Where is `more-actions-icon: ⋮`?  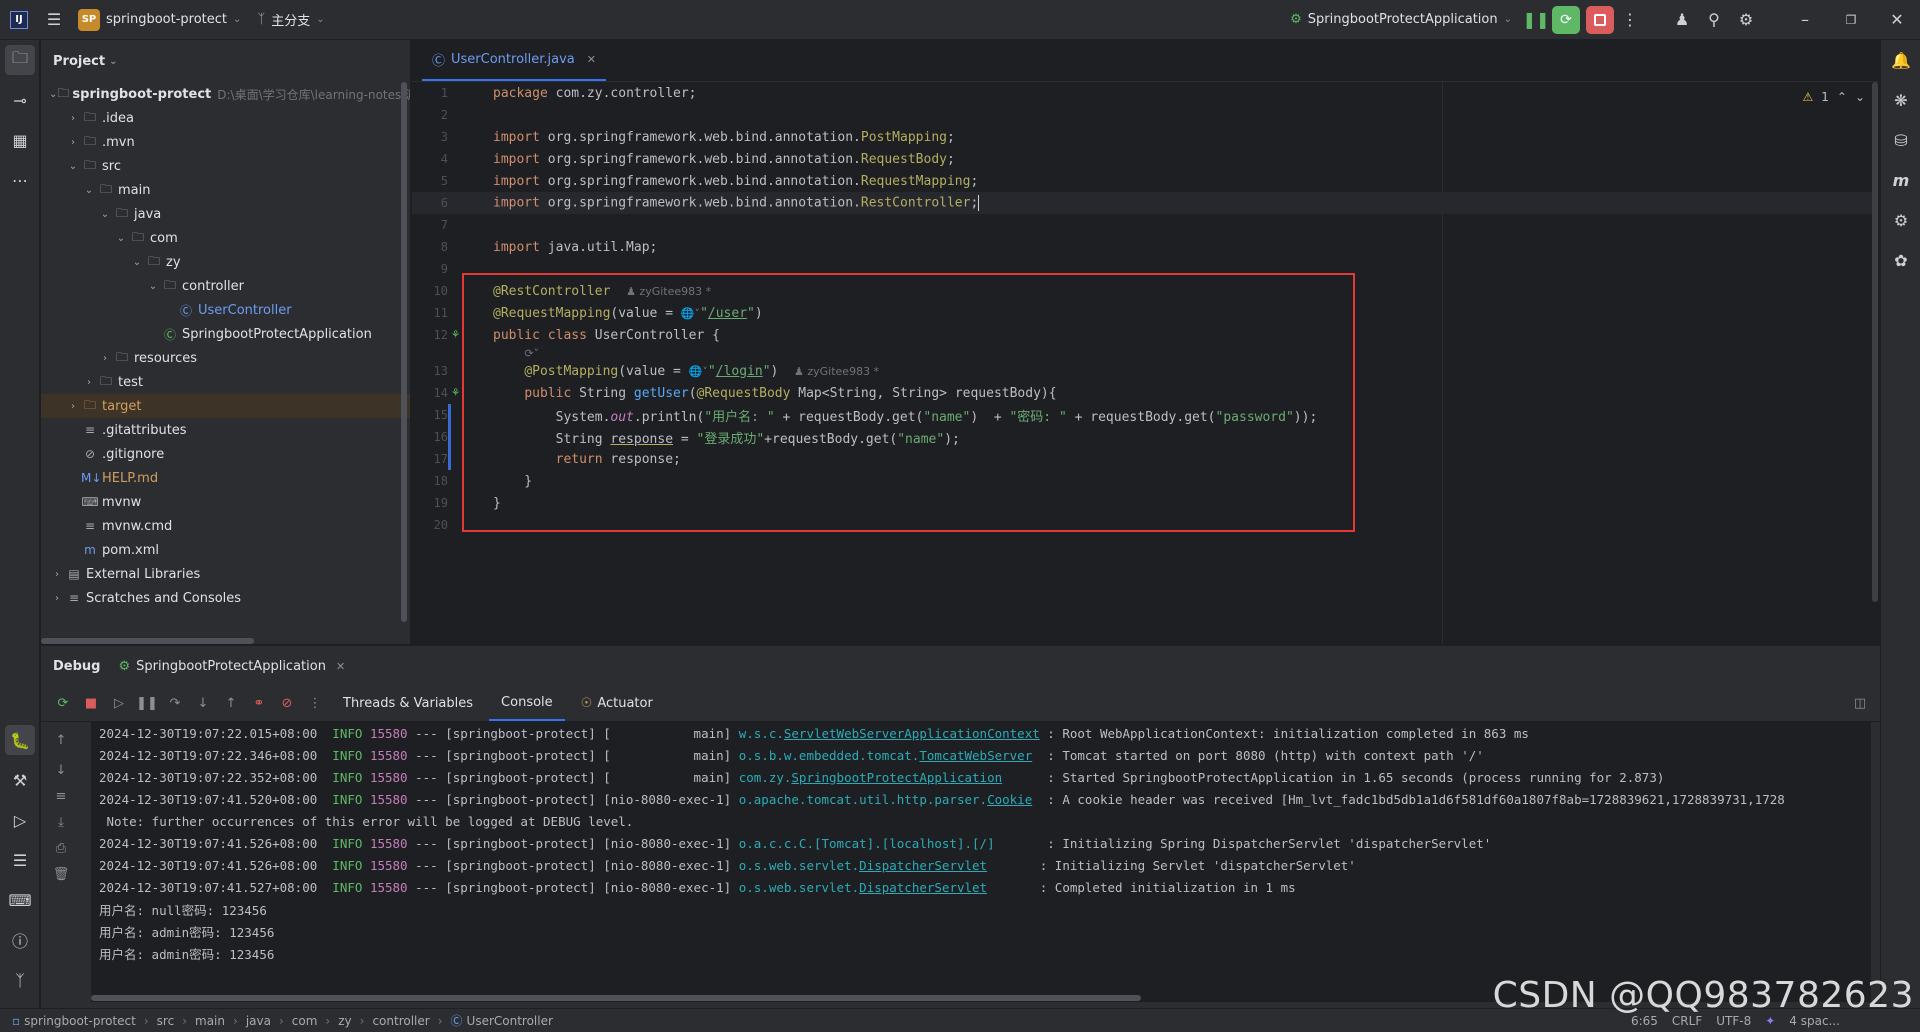 more-actions-icon: ⋮ is located at coordinates (1630, 20).